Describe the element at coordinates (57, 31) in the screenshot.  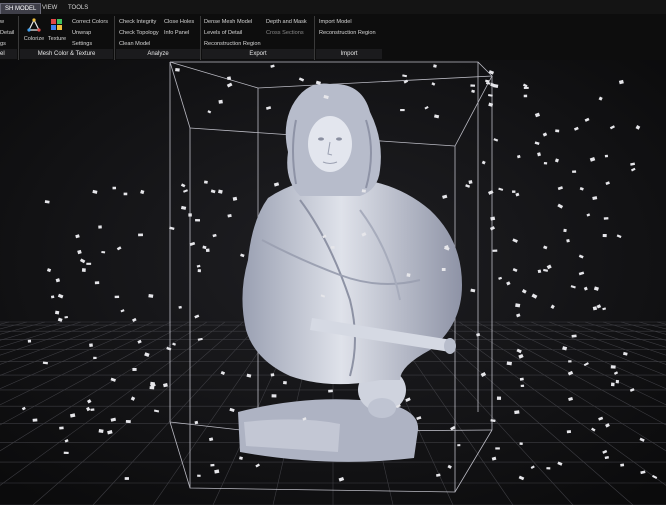
I see `texture-button: Texture` at that location.